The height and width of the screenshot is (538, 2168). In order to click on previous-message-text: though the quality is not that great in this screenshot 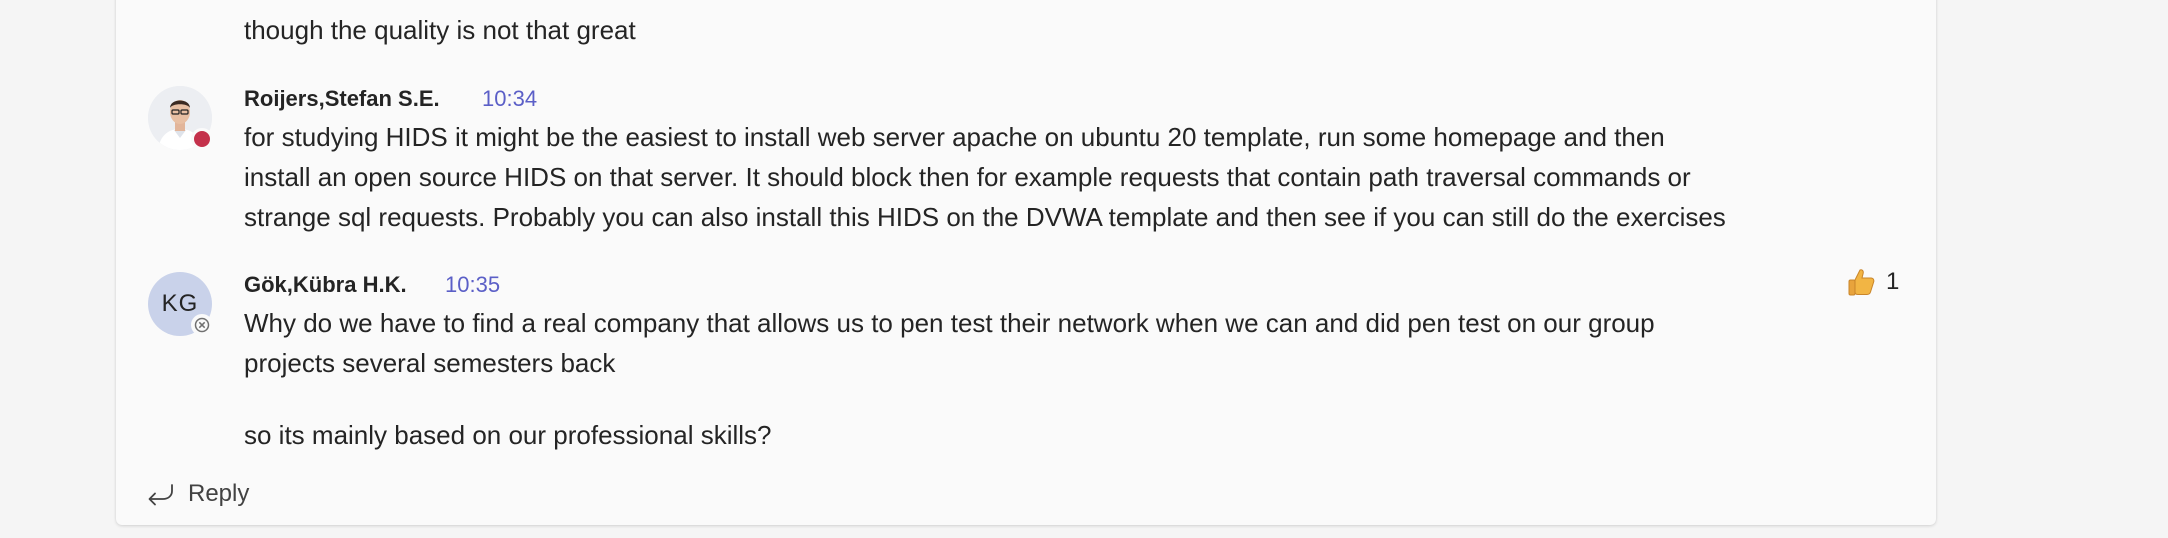, I will do `click(440, 30)`.